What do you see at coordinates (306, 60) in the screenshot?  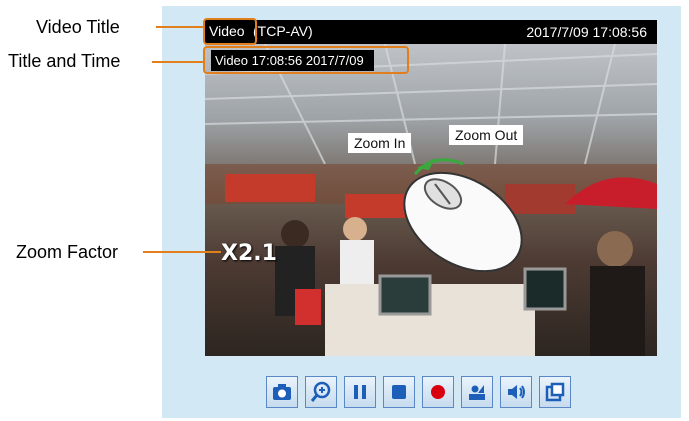 I see `highlight-title-time` at bounding box center [306, 60].